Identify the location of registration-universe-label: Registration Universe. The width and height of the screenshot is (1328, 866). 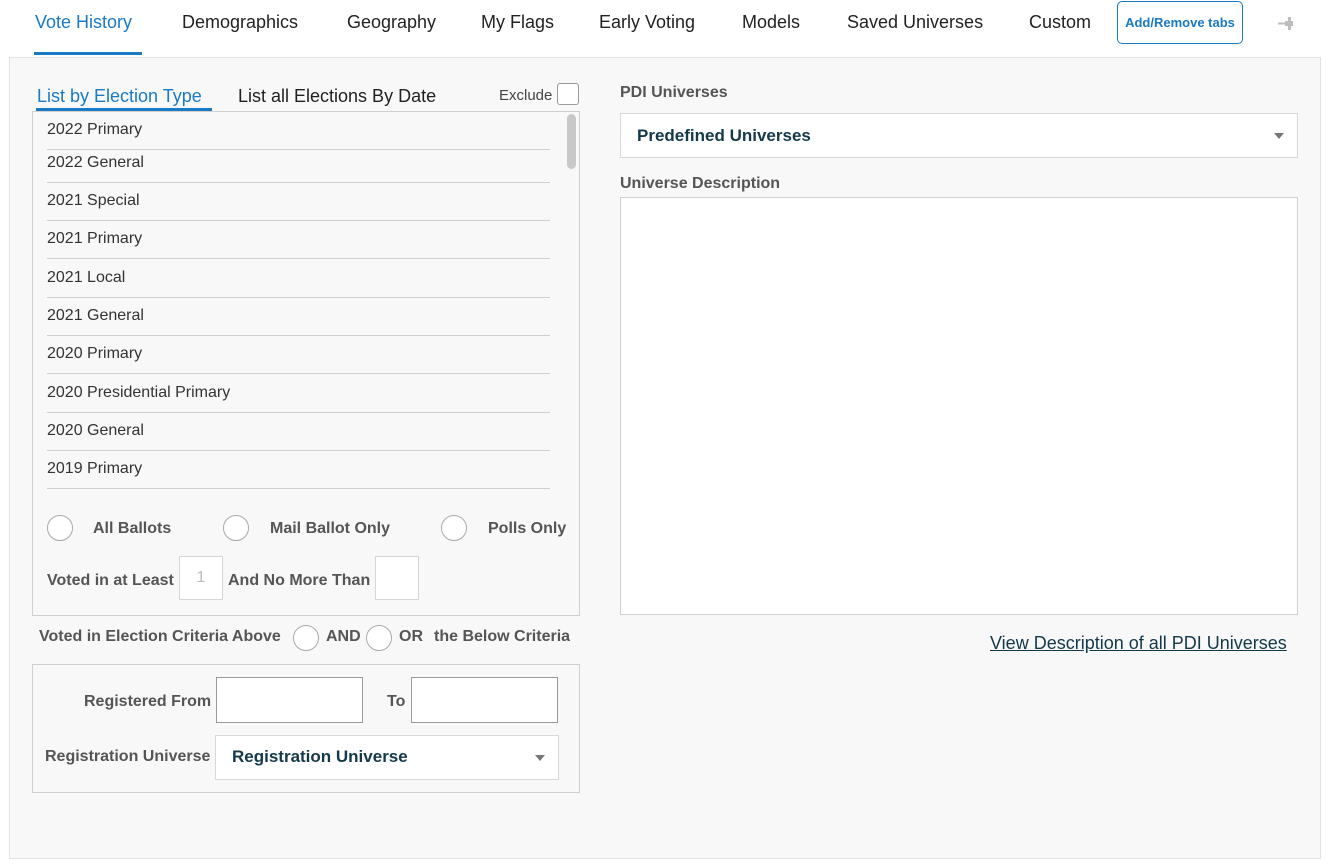
(128, 756).